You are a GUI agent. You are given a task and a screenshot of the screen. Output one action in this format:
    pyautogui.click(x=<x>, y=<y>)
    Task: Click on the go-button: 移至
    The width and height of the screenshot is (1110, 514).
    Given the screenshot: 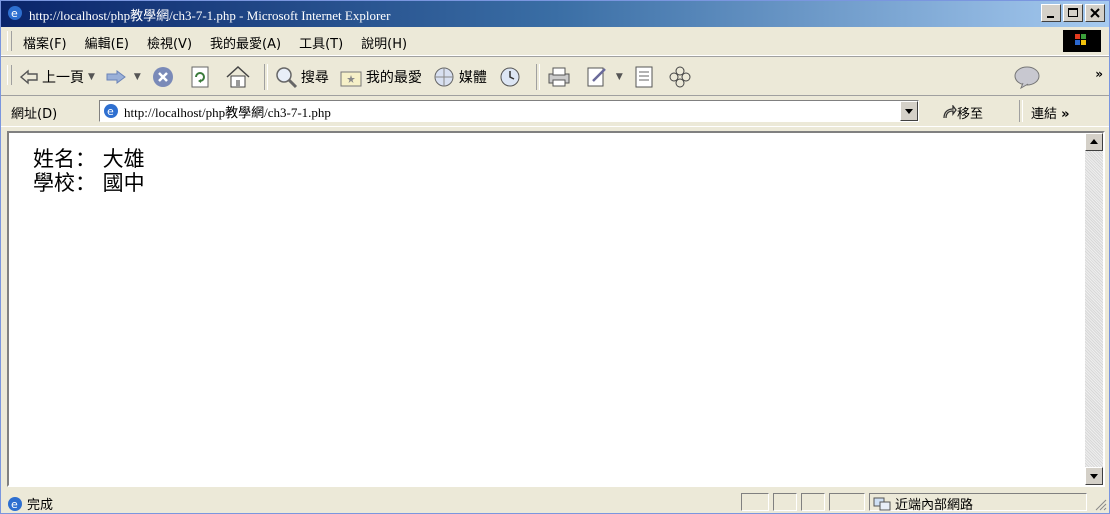 What is the action you would take?
    pyautogui.click(x=962, y=112)
    